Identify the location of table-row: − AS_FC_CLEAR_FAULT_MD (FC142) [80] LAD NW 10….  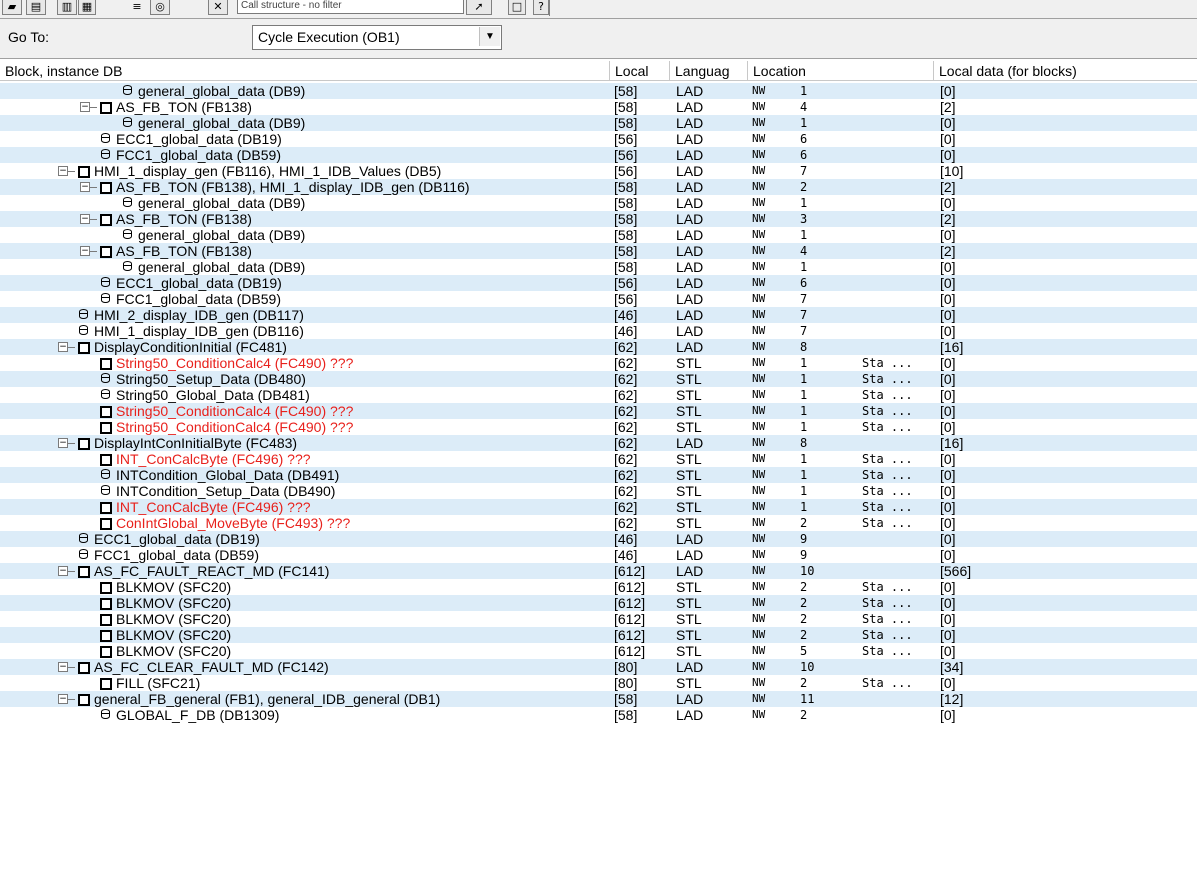
(598, 667).